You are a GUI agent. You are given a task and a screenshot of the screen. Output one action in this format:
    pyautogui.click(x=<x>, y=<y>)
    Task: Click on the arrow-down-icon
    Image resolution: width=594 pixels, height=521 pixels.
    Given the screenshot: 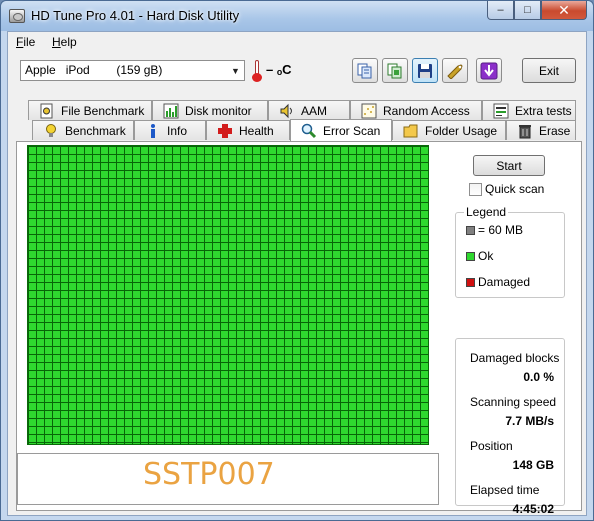 What is the action you would take?
    pyautogui.click(x=489, y=70)
    